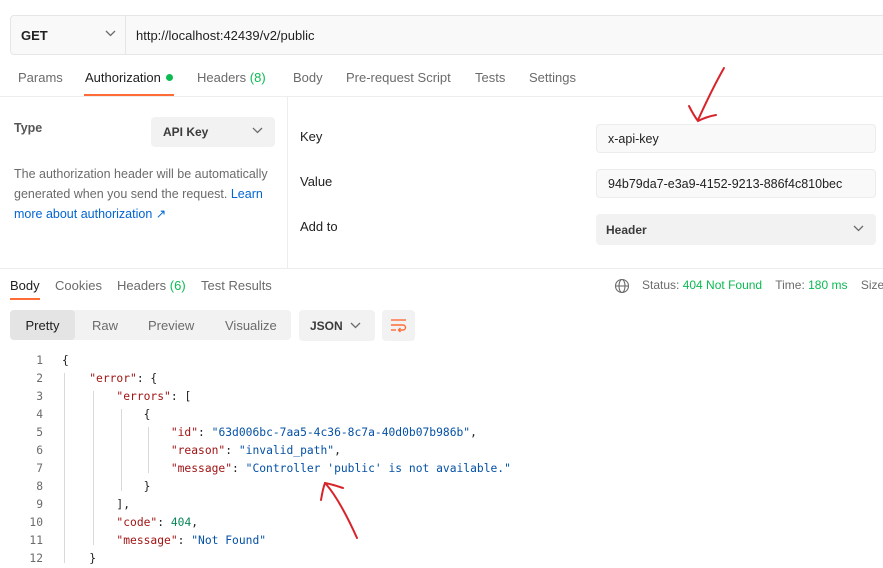  I want to click on code-content: "error": {, so click(109, 379).